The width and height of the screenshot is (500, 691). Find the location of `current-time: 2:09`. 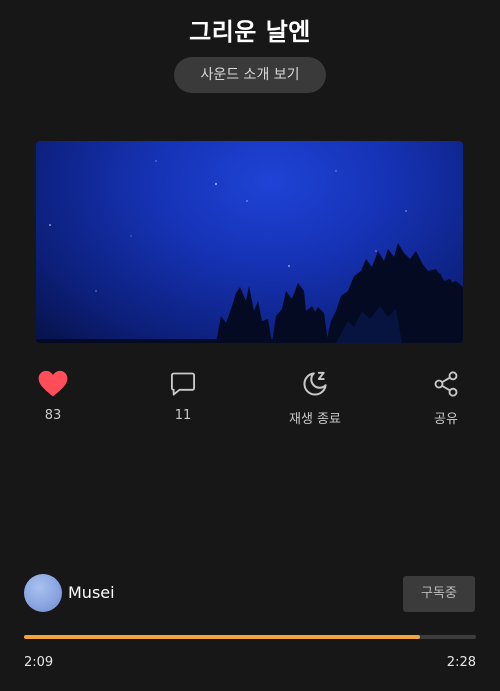

current-time: 2:09 is located at coordinates (39, 662).